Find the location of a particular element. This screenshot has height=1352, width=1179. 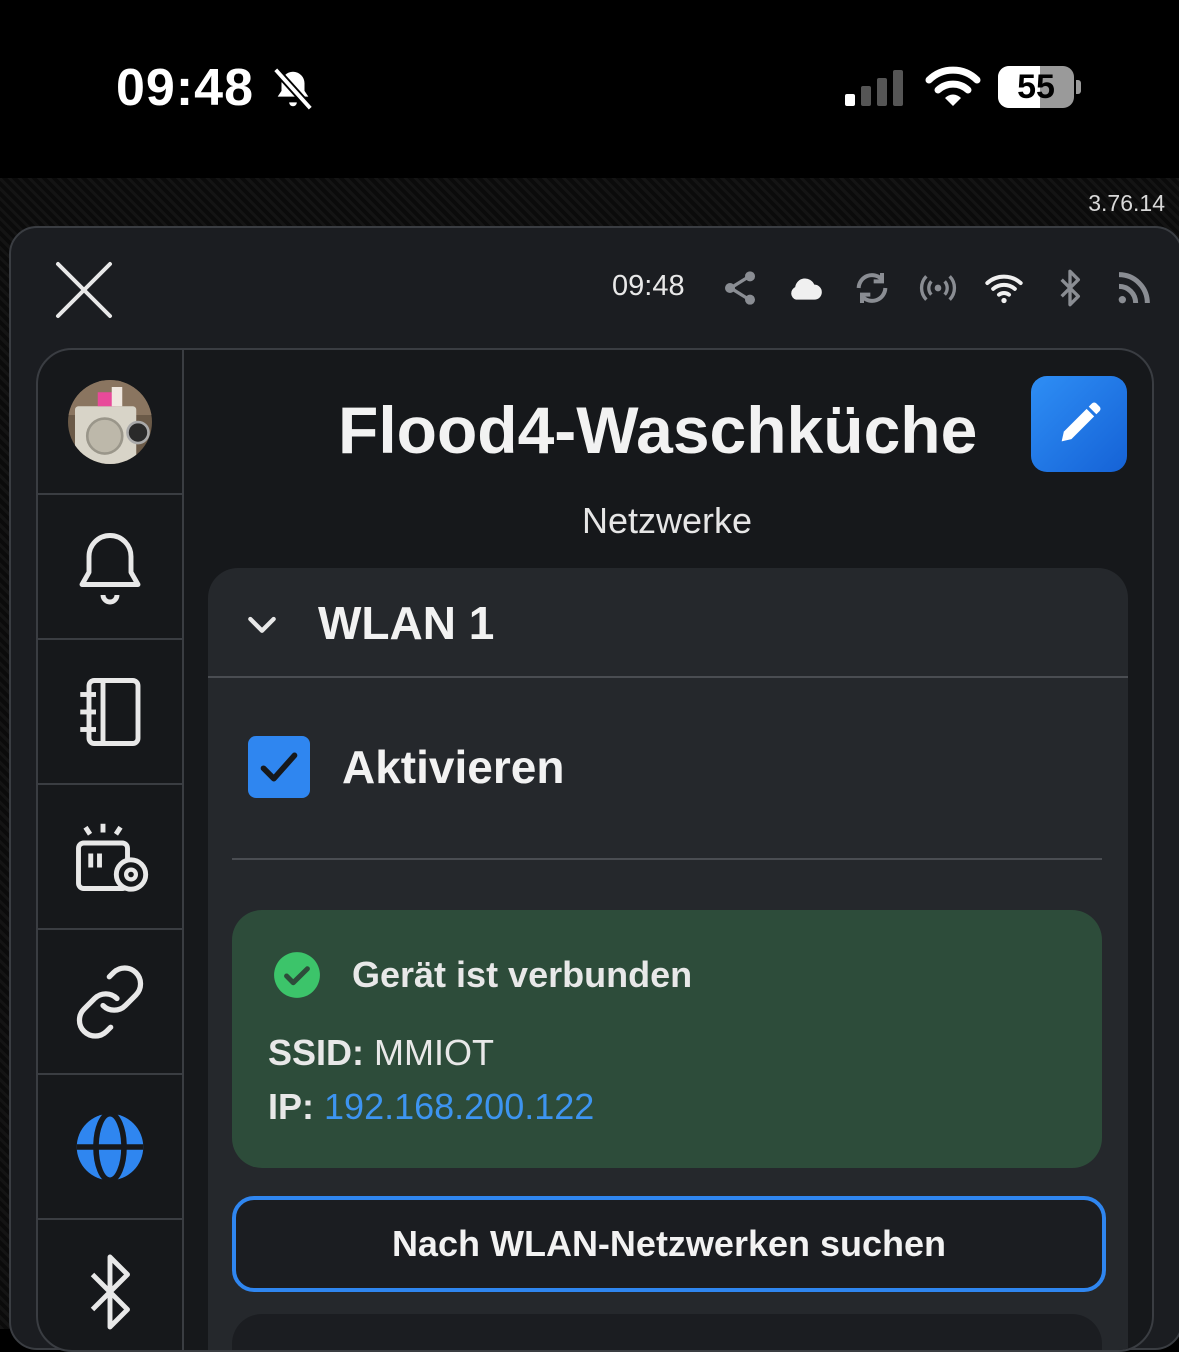

status-bar: 09:48 55 is located at coordinates (589, 89).